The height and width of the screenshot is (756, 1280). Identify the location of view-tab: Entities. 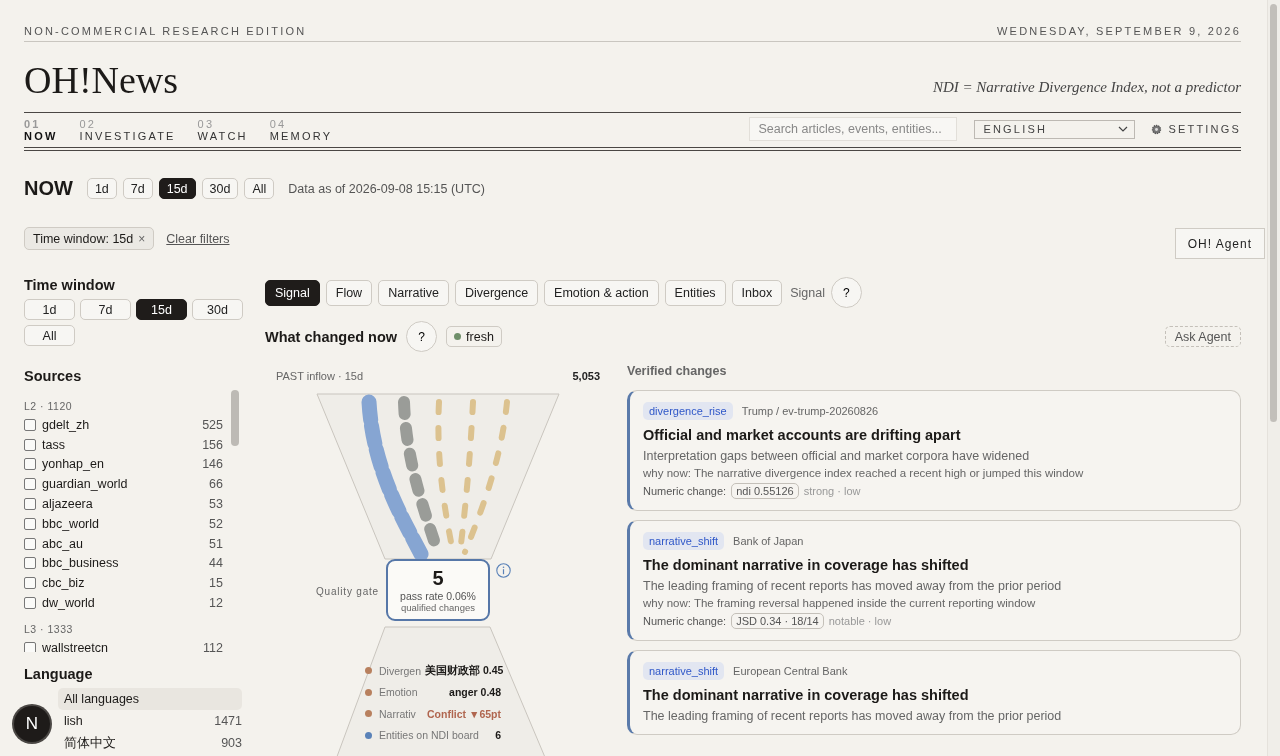
(695, 292).